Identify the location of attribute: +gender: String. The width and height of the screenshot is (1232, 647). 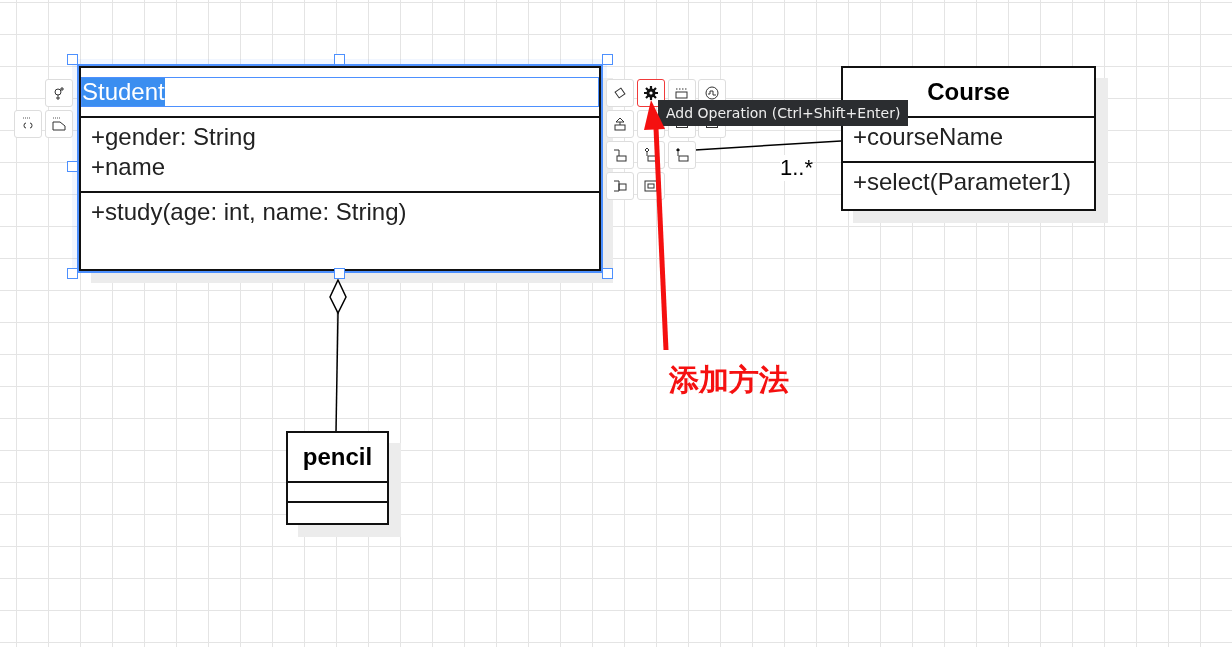
(174, 137).